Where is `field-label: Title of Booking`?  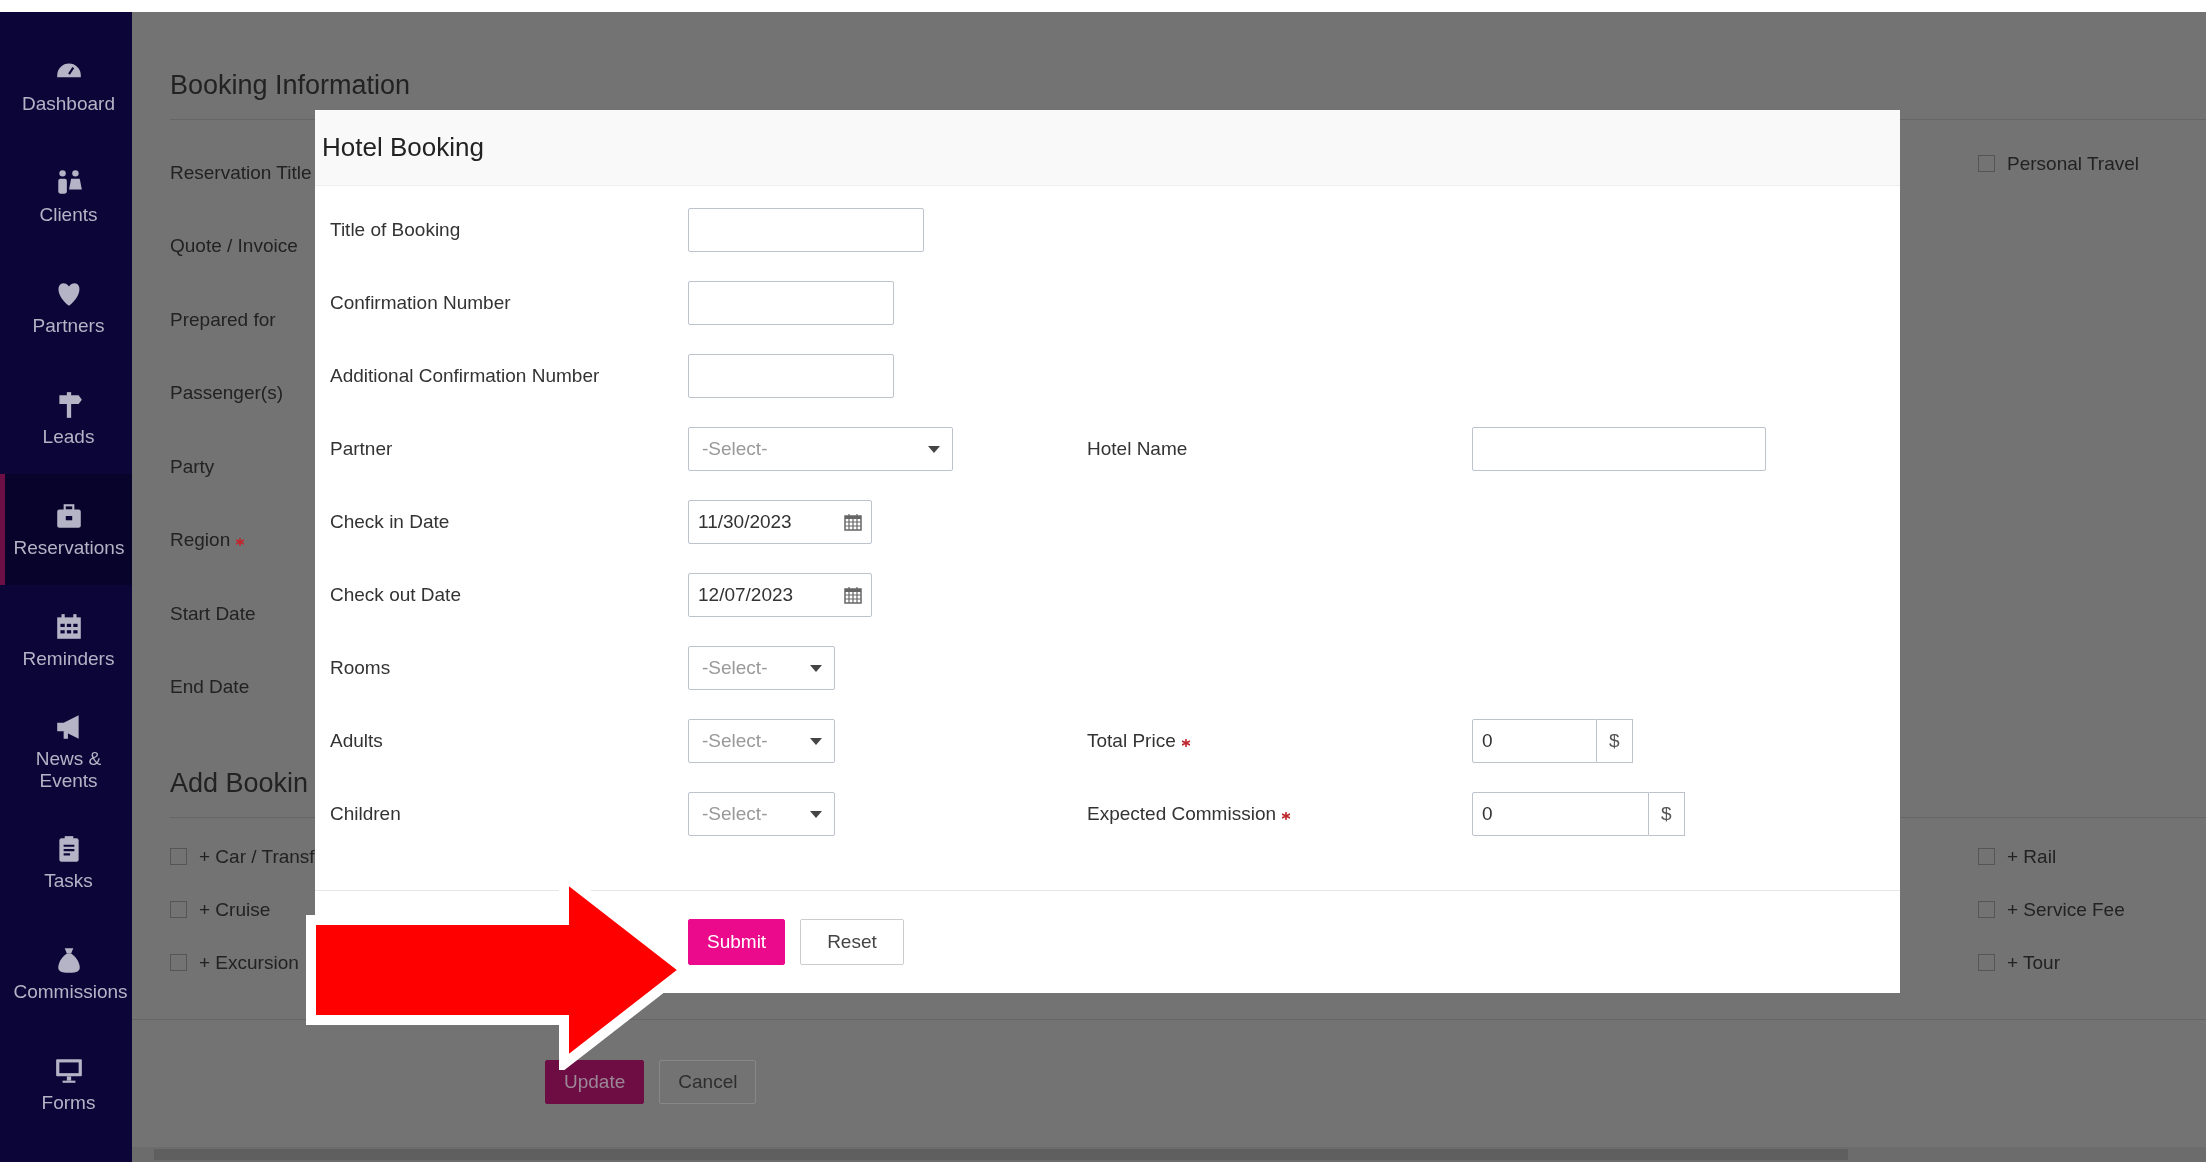 field-label: Title of Booking is located at coordinates (395, 230).